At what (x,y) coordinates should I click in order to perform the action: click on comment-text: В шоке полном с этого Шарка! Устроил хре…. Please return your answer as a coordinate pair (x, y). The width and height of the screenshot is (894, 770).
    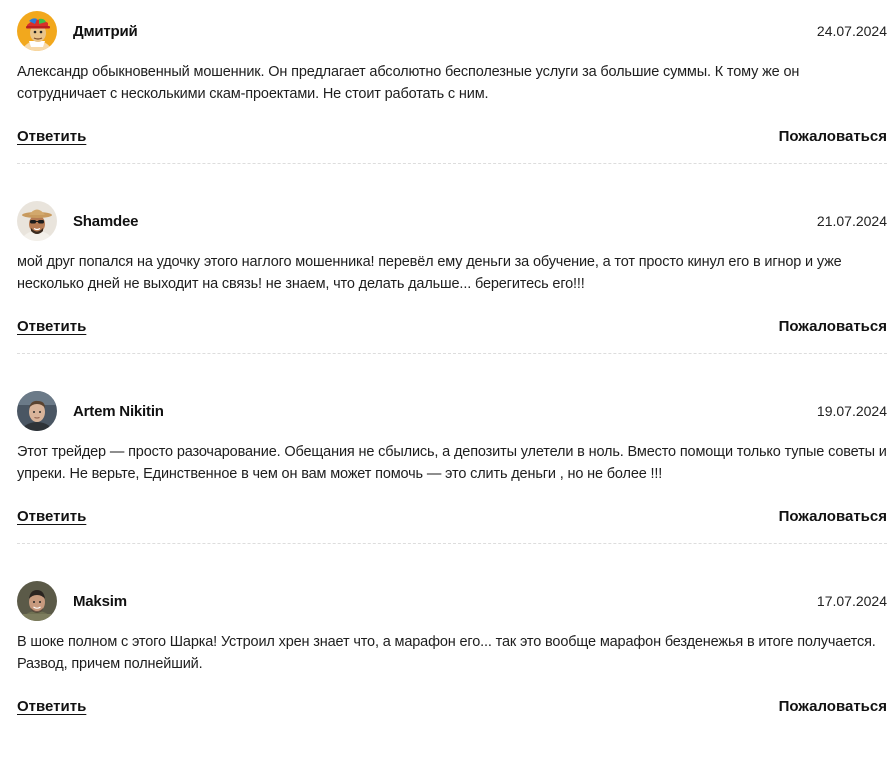
    Looking at the image, I should click on (446, 653).